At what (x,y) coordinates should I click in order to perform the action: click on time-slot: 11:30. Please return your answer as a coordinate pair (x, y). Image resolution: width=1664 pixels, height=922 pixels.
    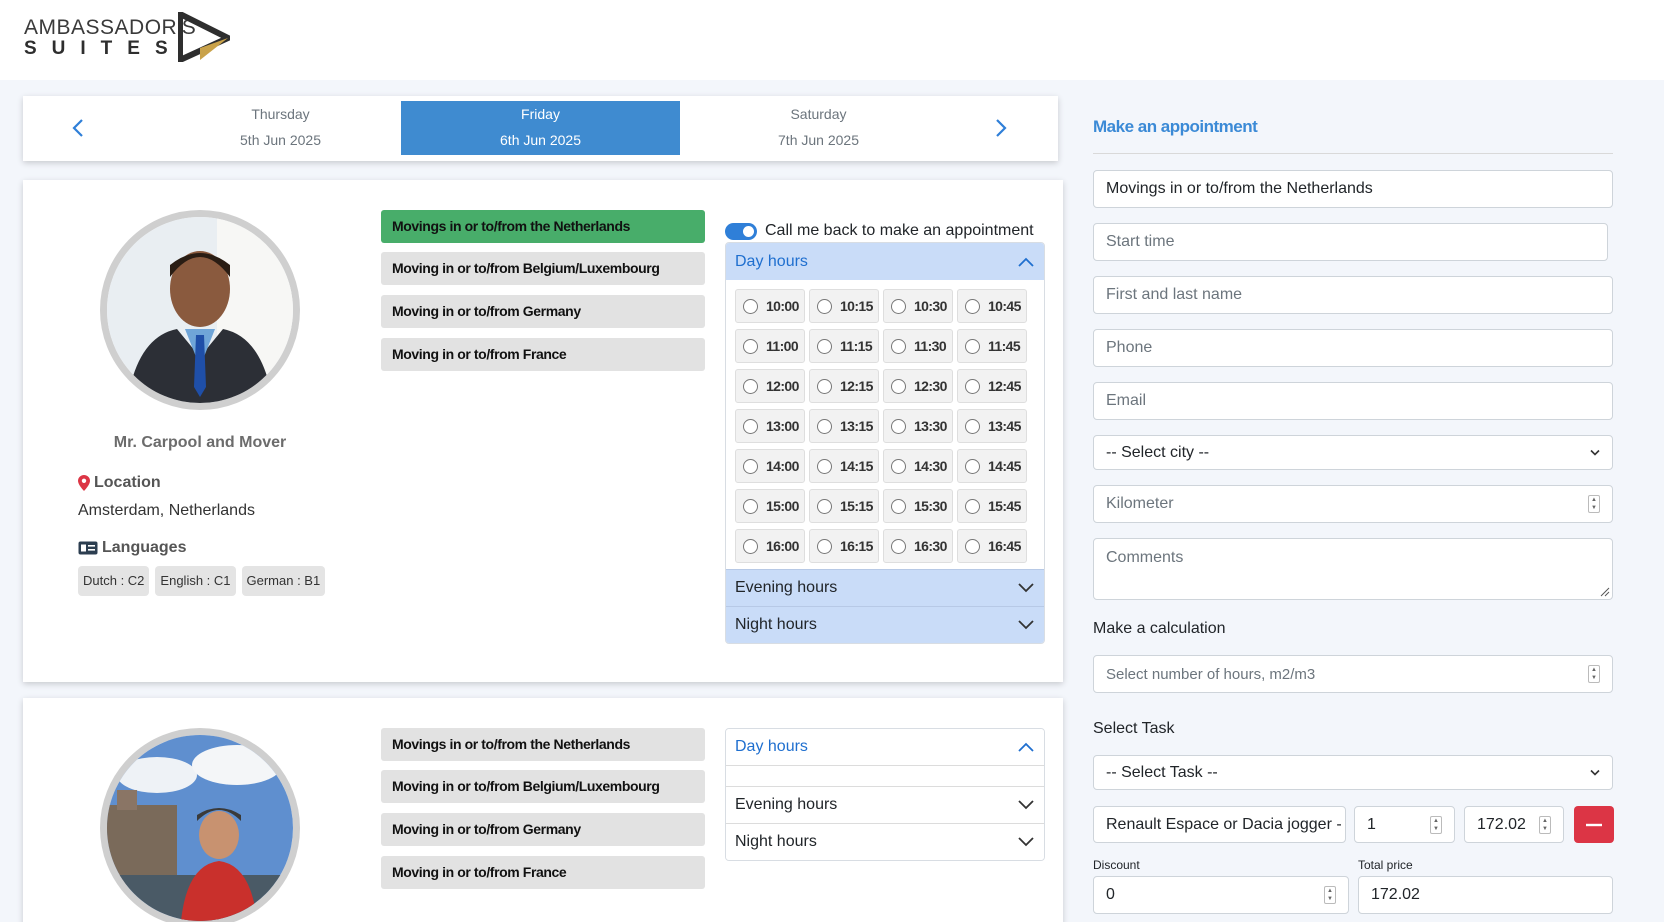
    Looking at the image, I should click on (918, 346).